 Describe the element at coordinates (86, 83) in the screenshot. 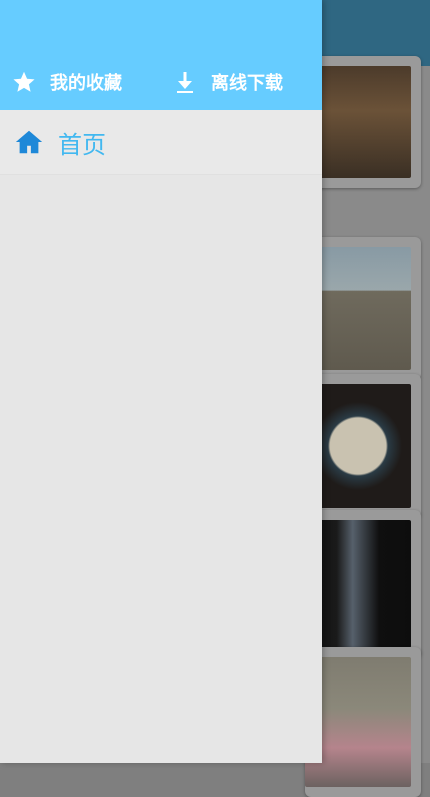

I see `favorites-label: 我的收藏` at that location.